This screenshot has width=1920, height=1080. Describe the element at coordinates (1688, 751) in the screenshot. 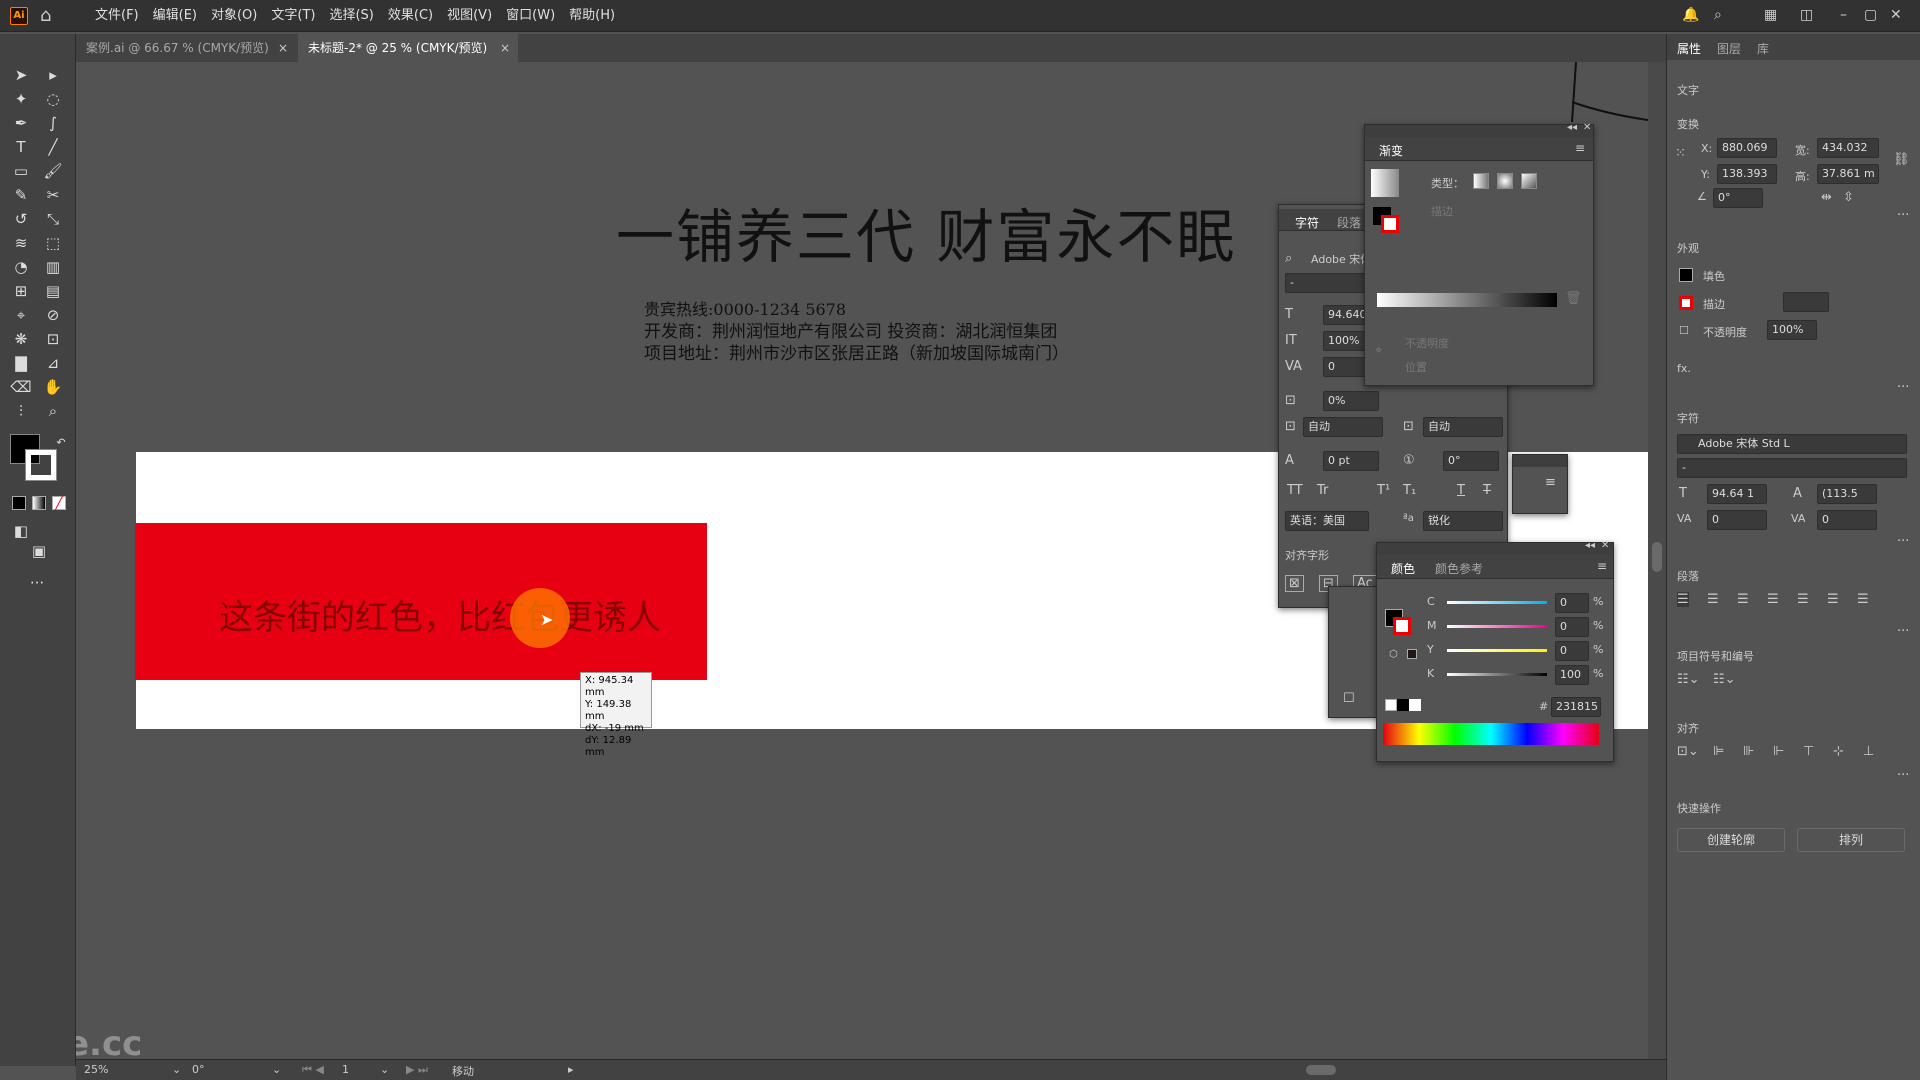

I see `align-to-icon: ⊡⌄` at that location.